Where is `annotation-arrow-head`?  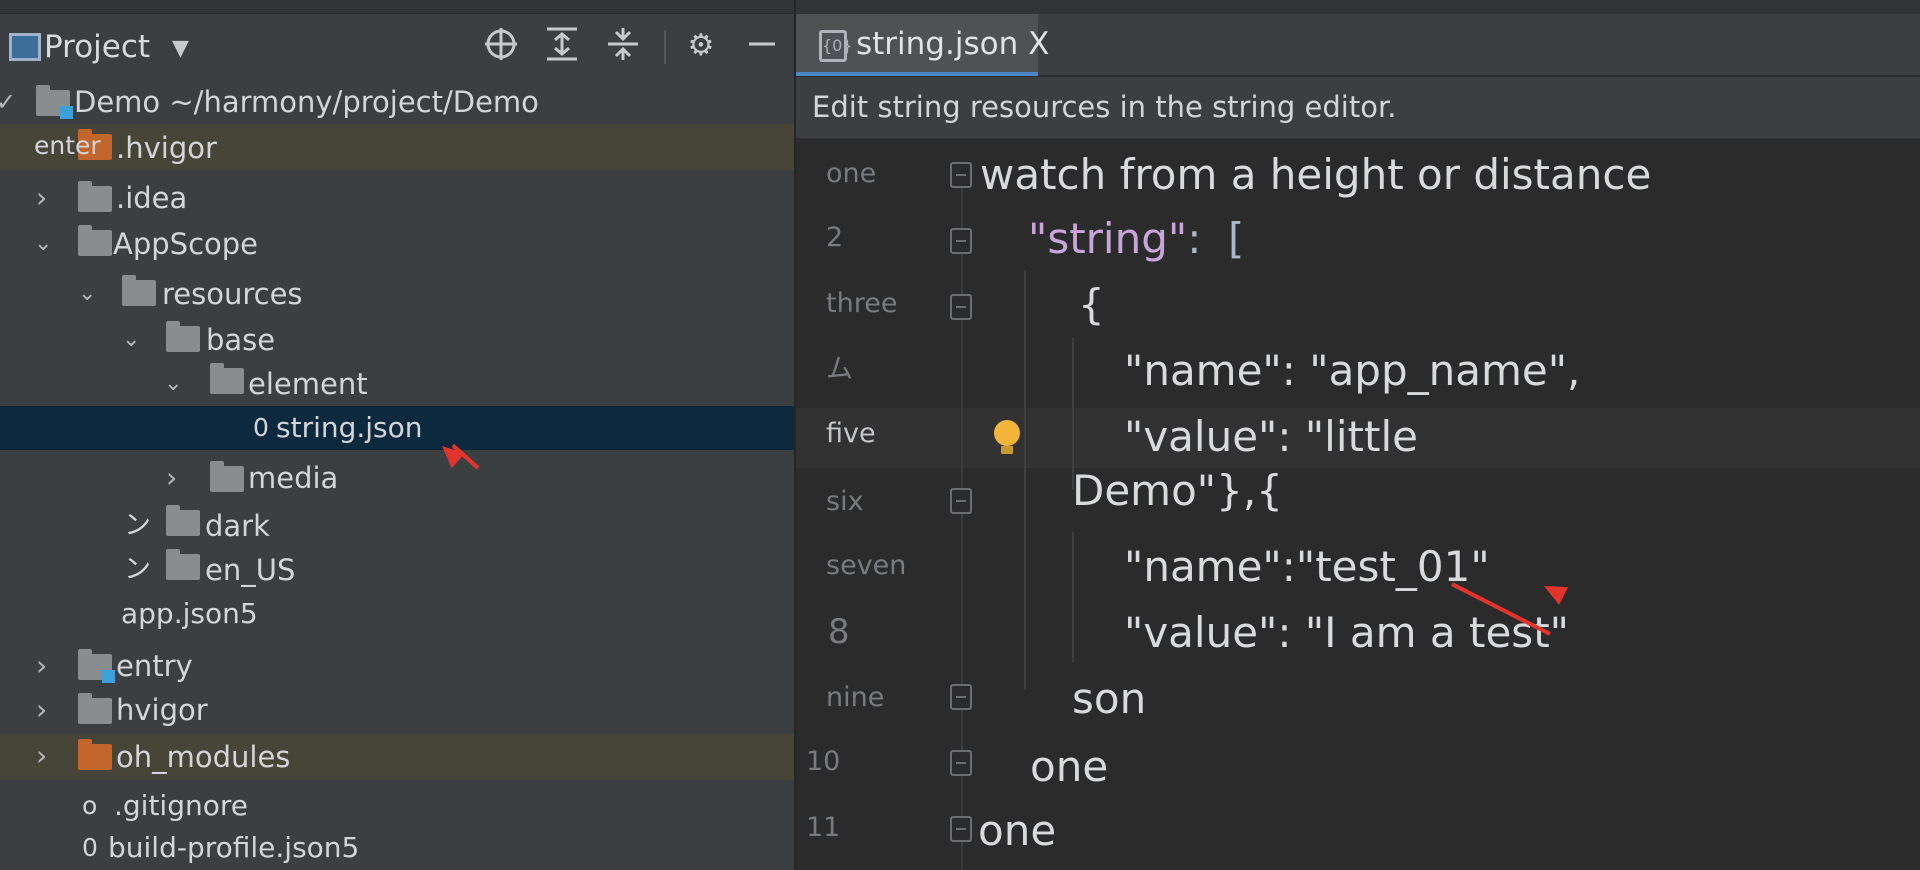 annotation-arrow-head is located at coordinates (1554, 591).